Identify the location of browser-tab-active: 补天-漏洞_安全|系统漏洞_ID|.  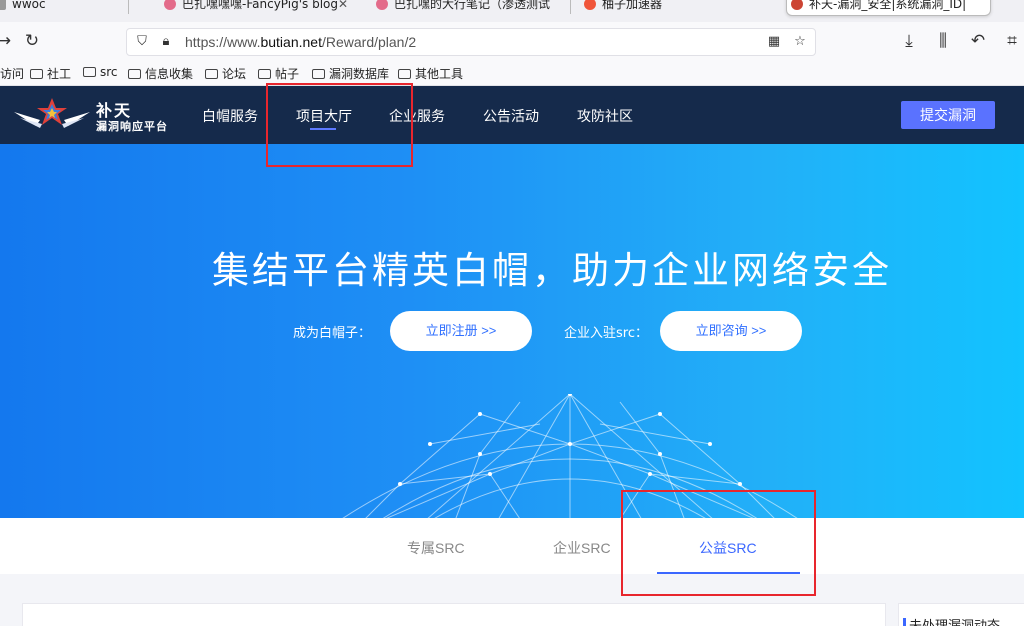
(888, 8).